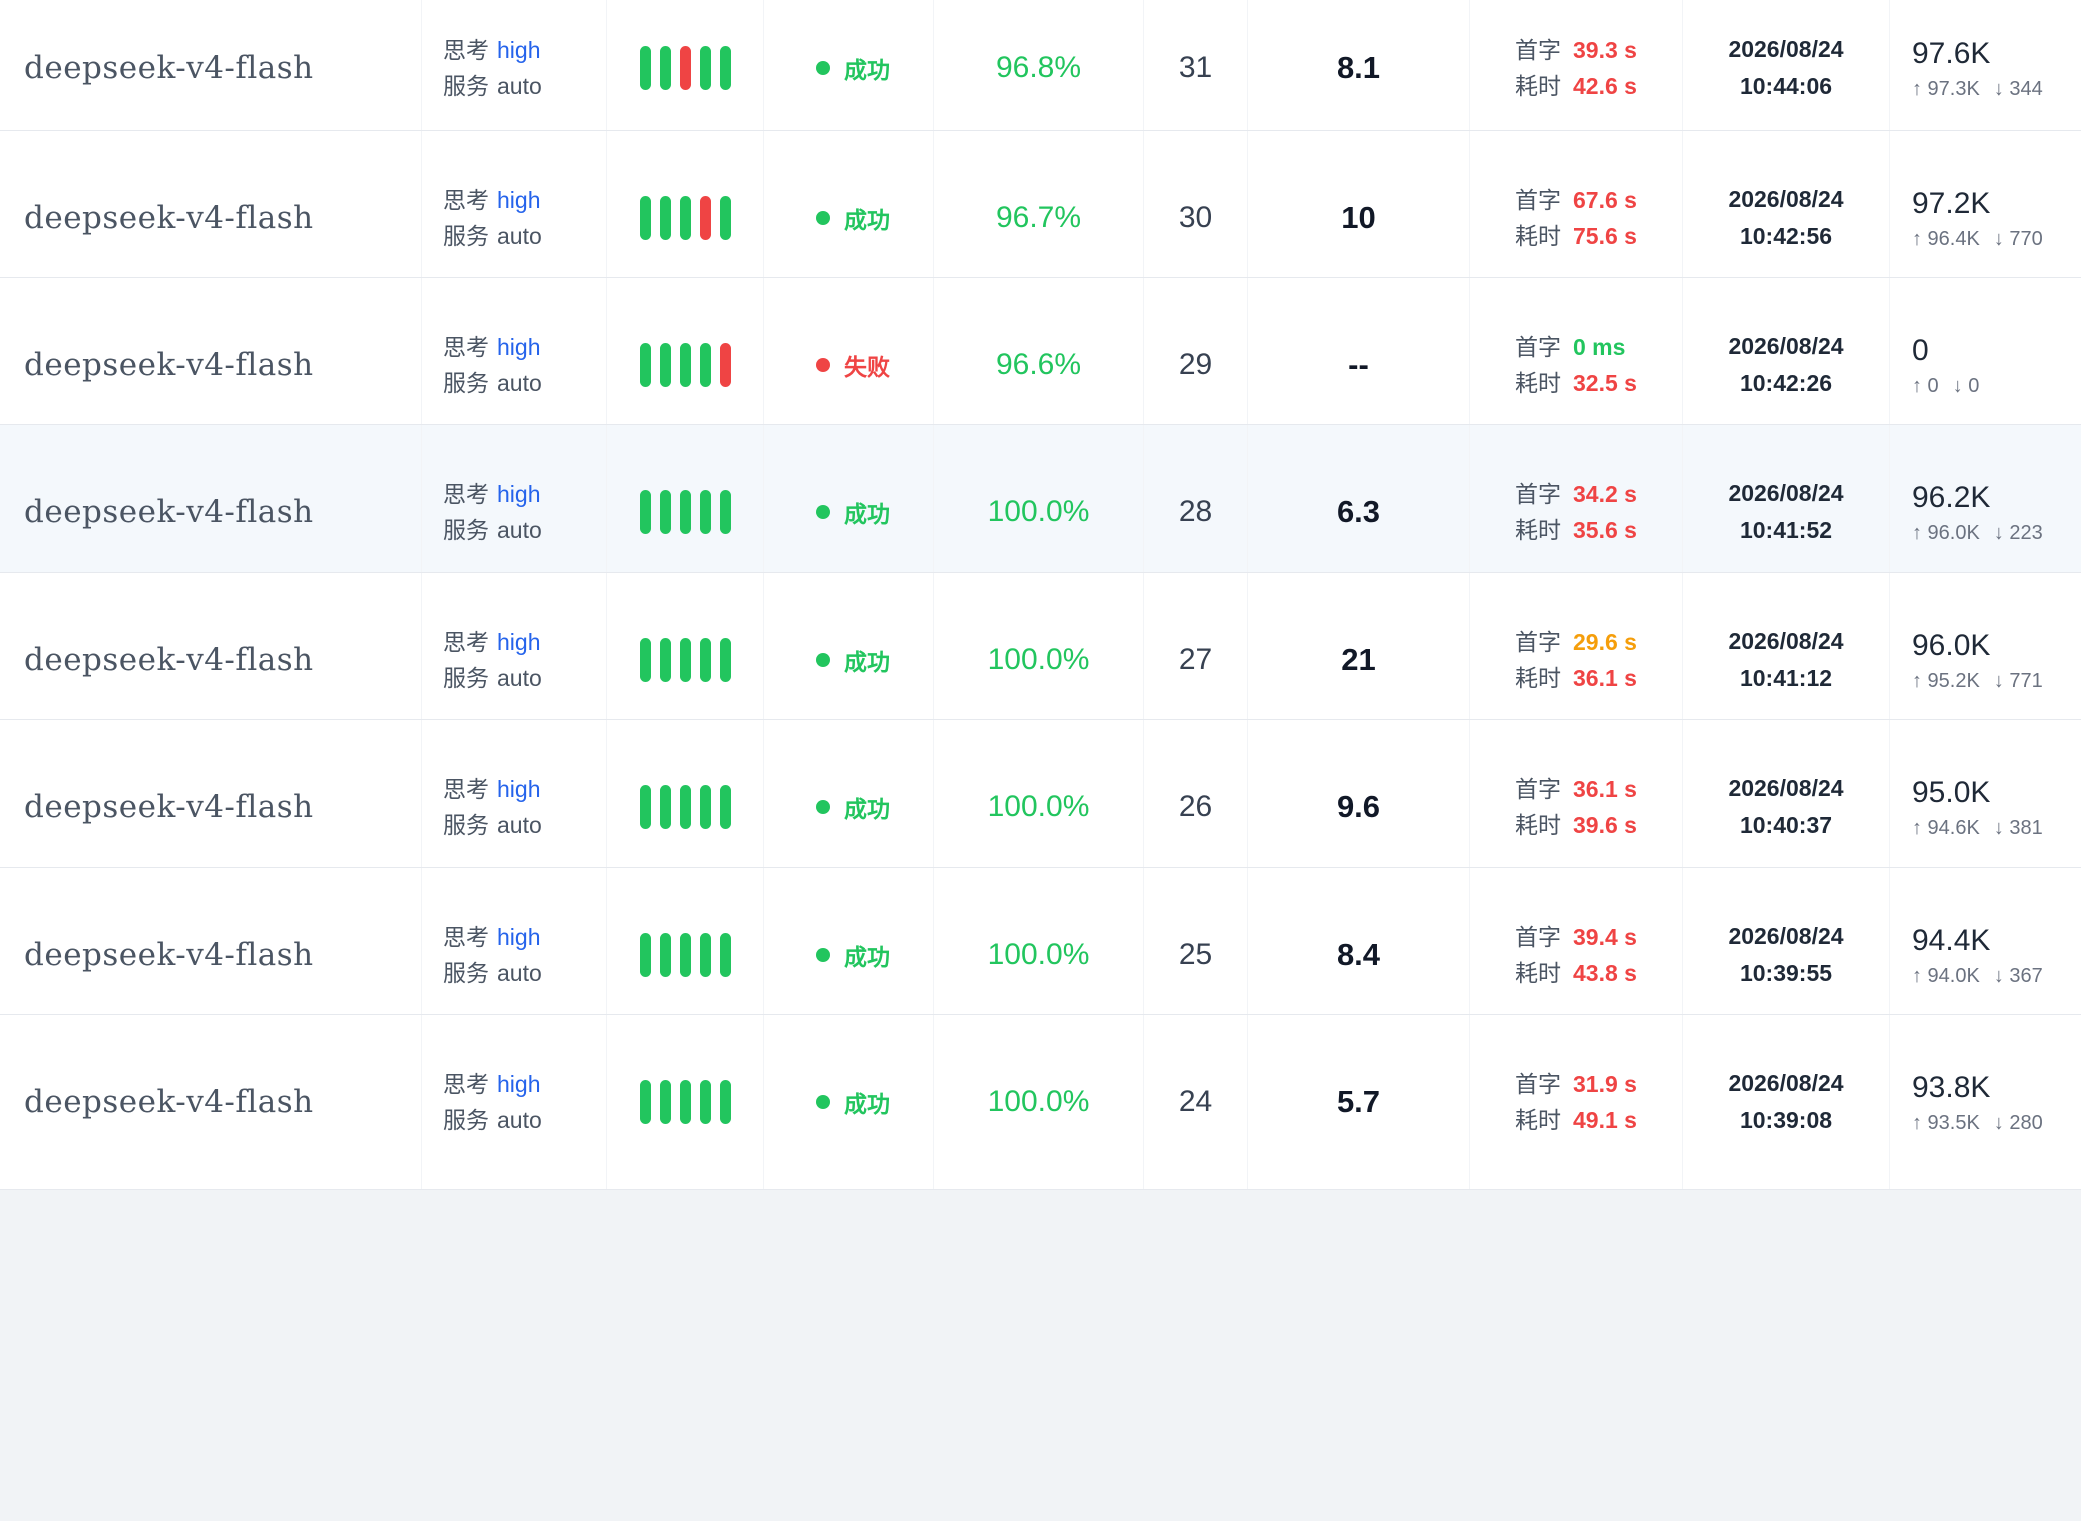 This screenshot has width=2081, height=1521. Describe the element at coordinates (1038, 217) in the screenshot. I see `success-rate: 96.7%` at that location.